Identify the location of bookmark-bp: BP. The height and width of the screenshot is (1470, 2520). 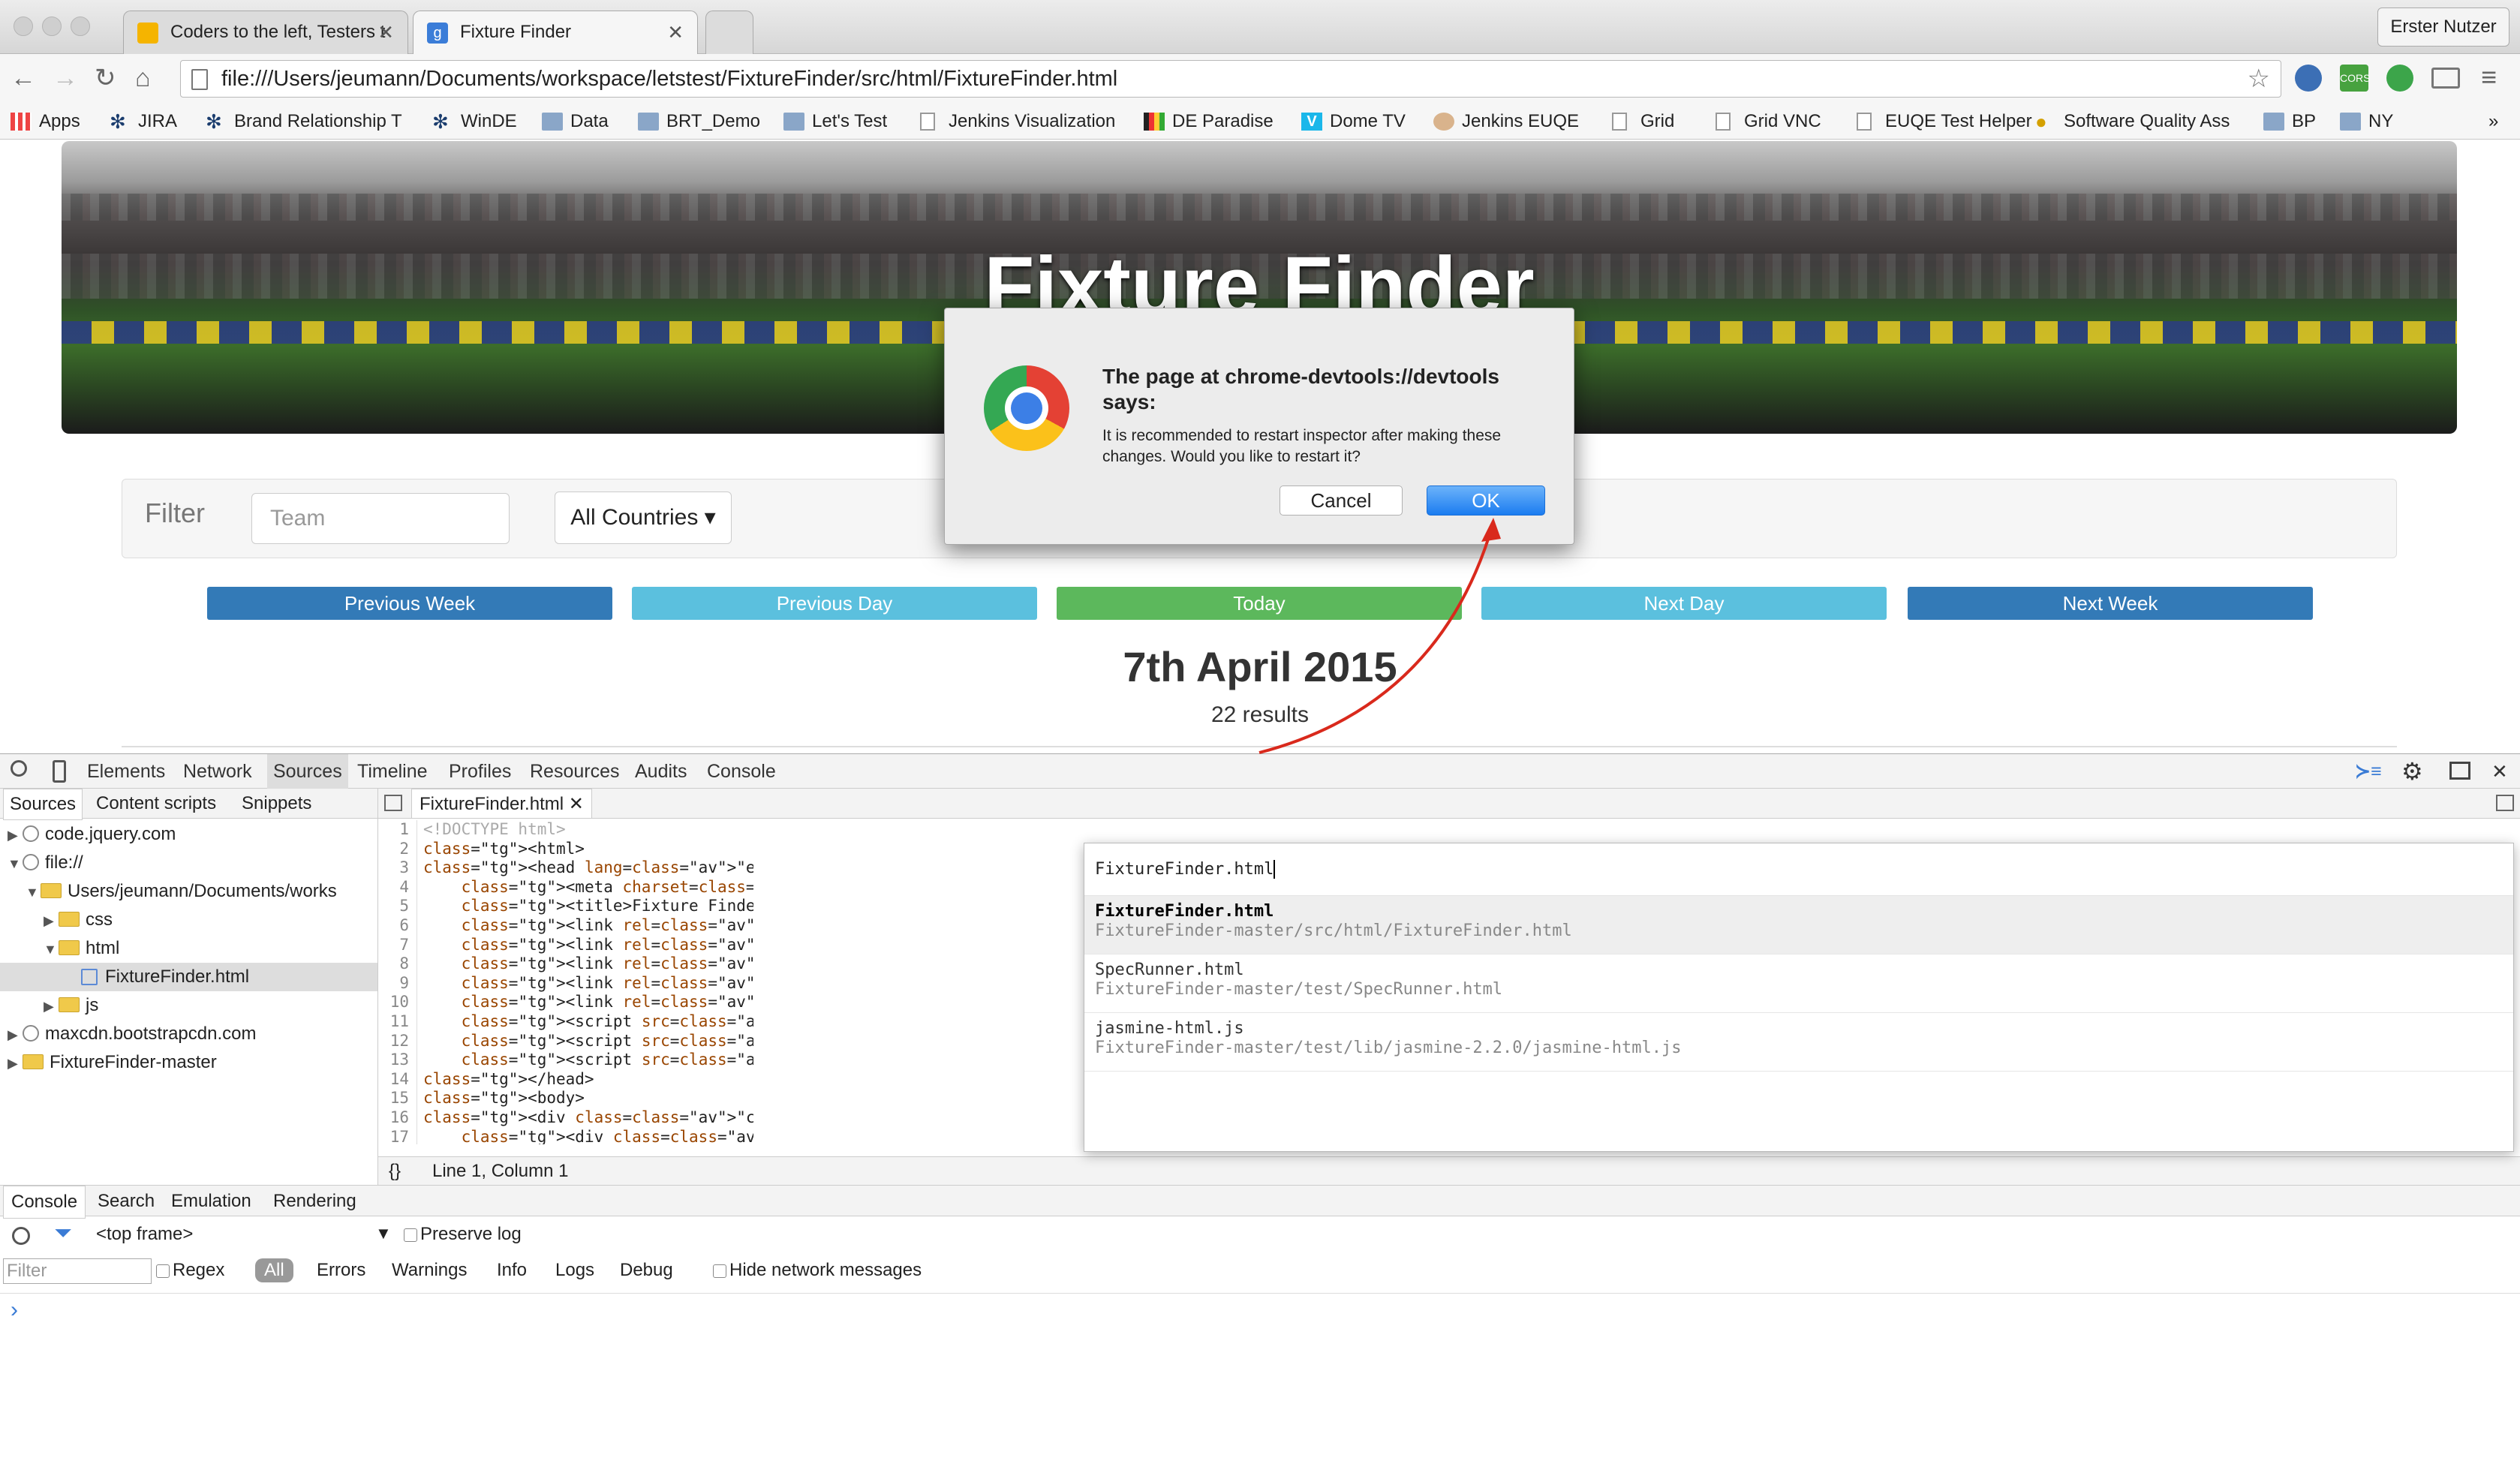
(2289, 121).